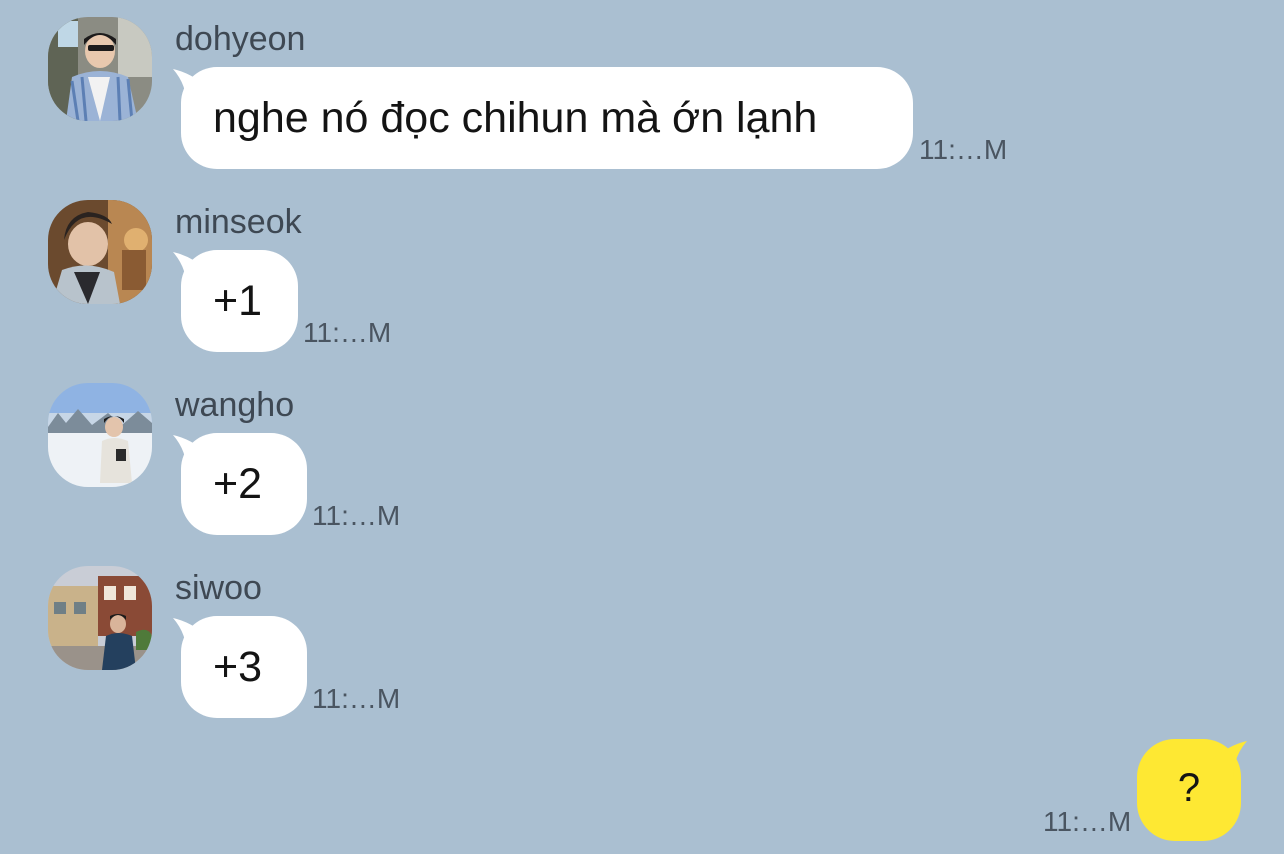 The height and width of the screenshot is (854, 1284). What do you see at coordinates (238, 222) in the screenshot?
I see `sender-name: minseok` at bounding box center [238, 222].